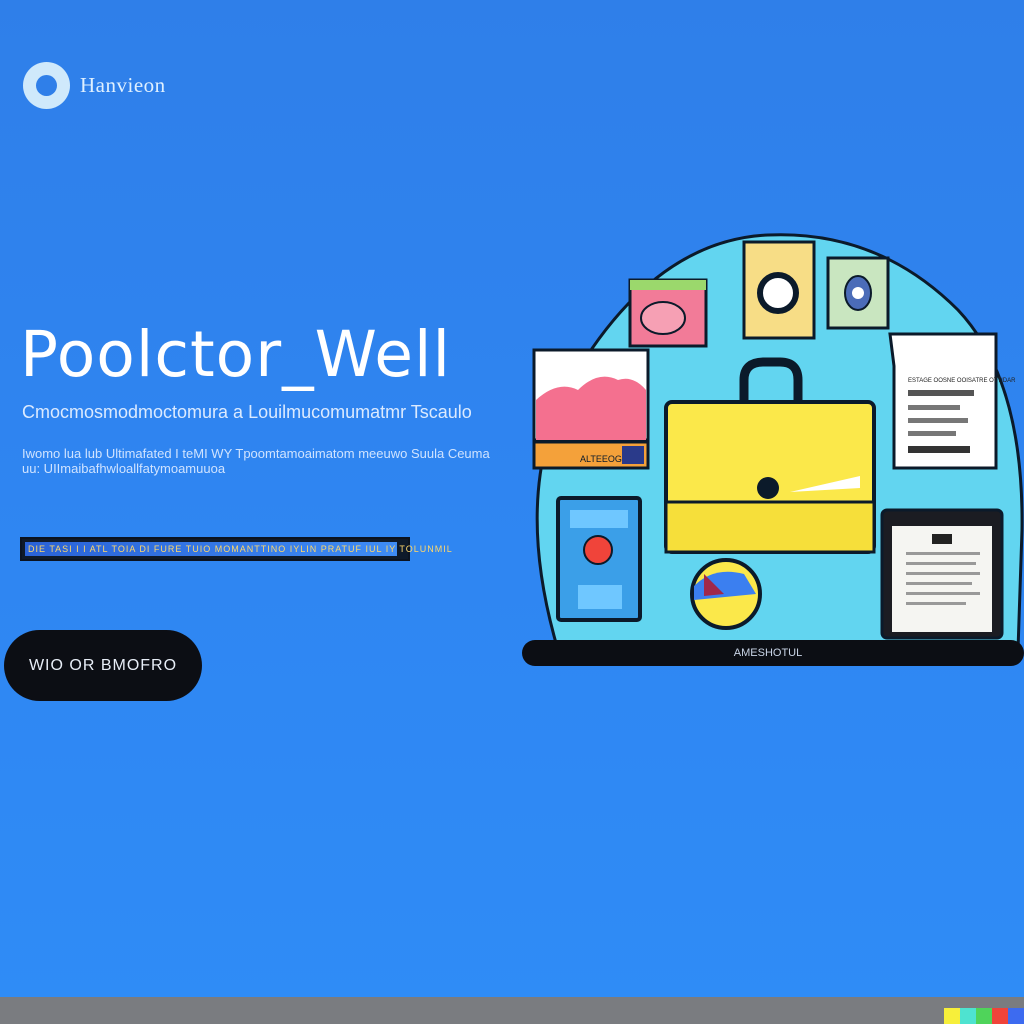  I want to click on chart-card-label: ALTEEOG, so click(601, 459).